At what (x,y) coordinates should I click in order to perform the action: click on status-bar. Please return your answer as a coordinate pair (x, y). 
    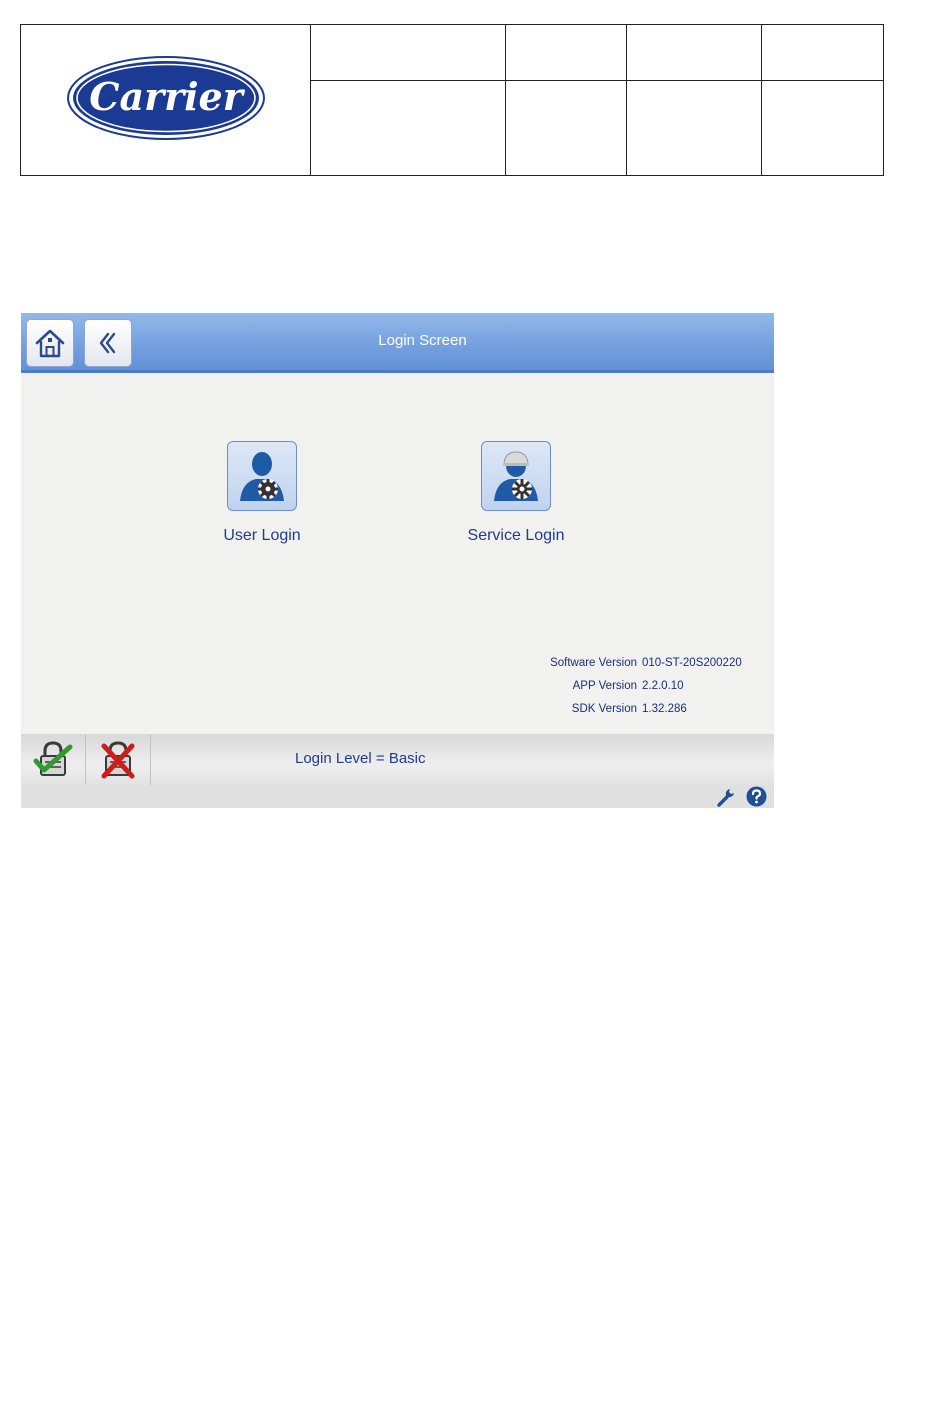
    Looking at the image, I should click on (397, 796).